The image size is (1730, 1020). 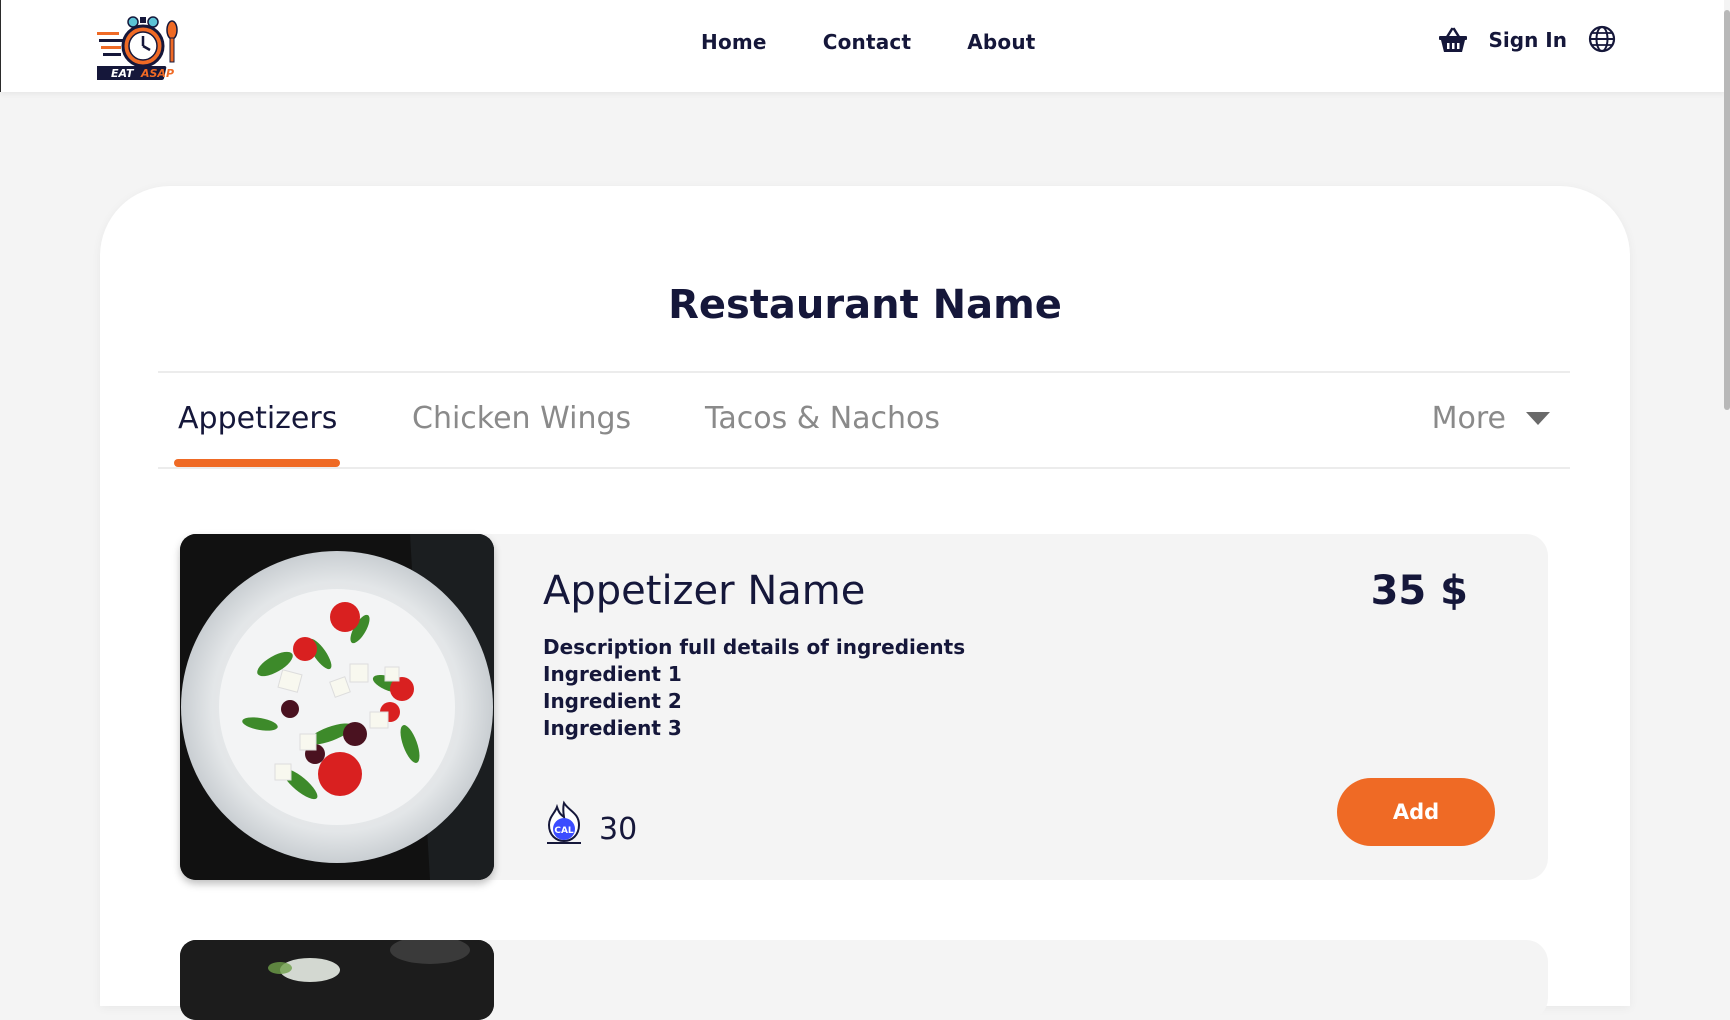 I want to click on ingredient-line: Ingredient 2, so click(x=612, y=701).